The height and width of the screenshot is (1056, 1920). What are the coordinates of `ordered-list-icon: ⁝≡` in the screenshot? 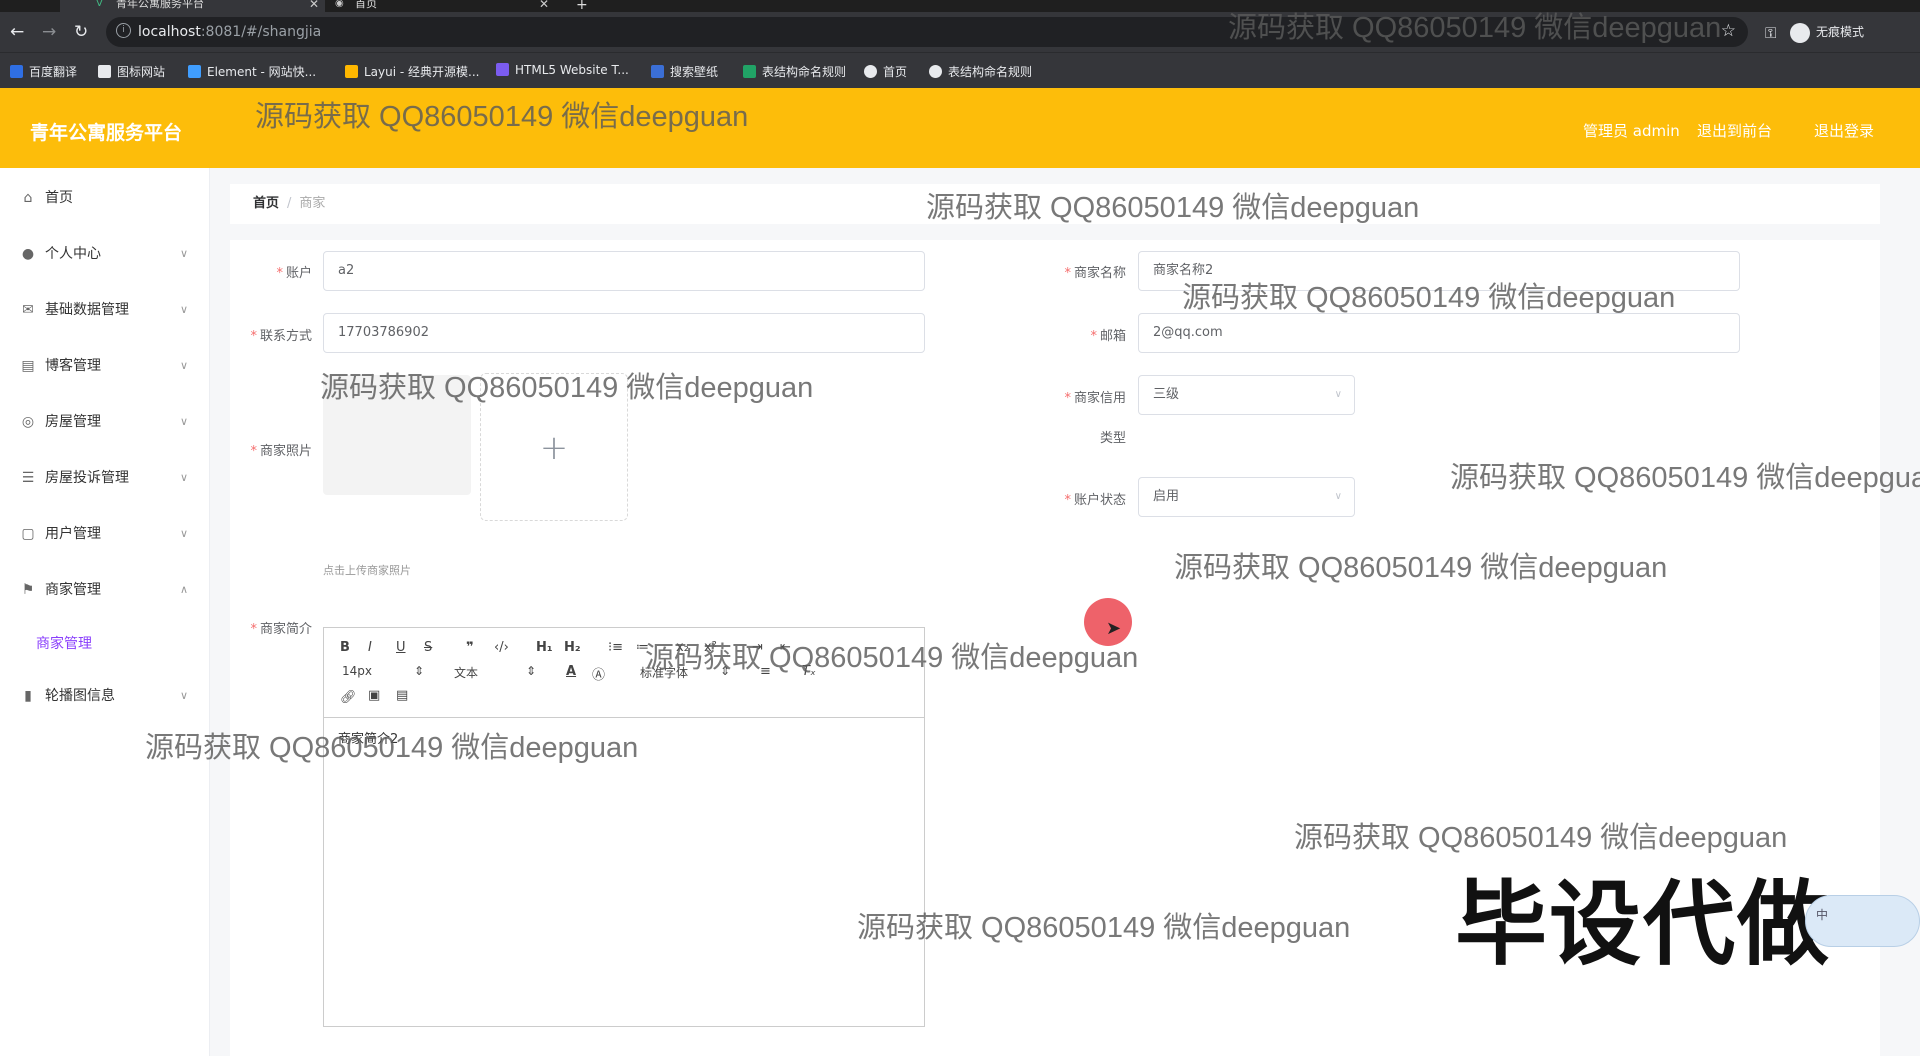 It's located at (615, 647).